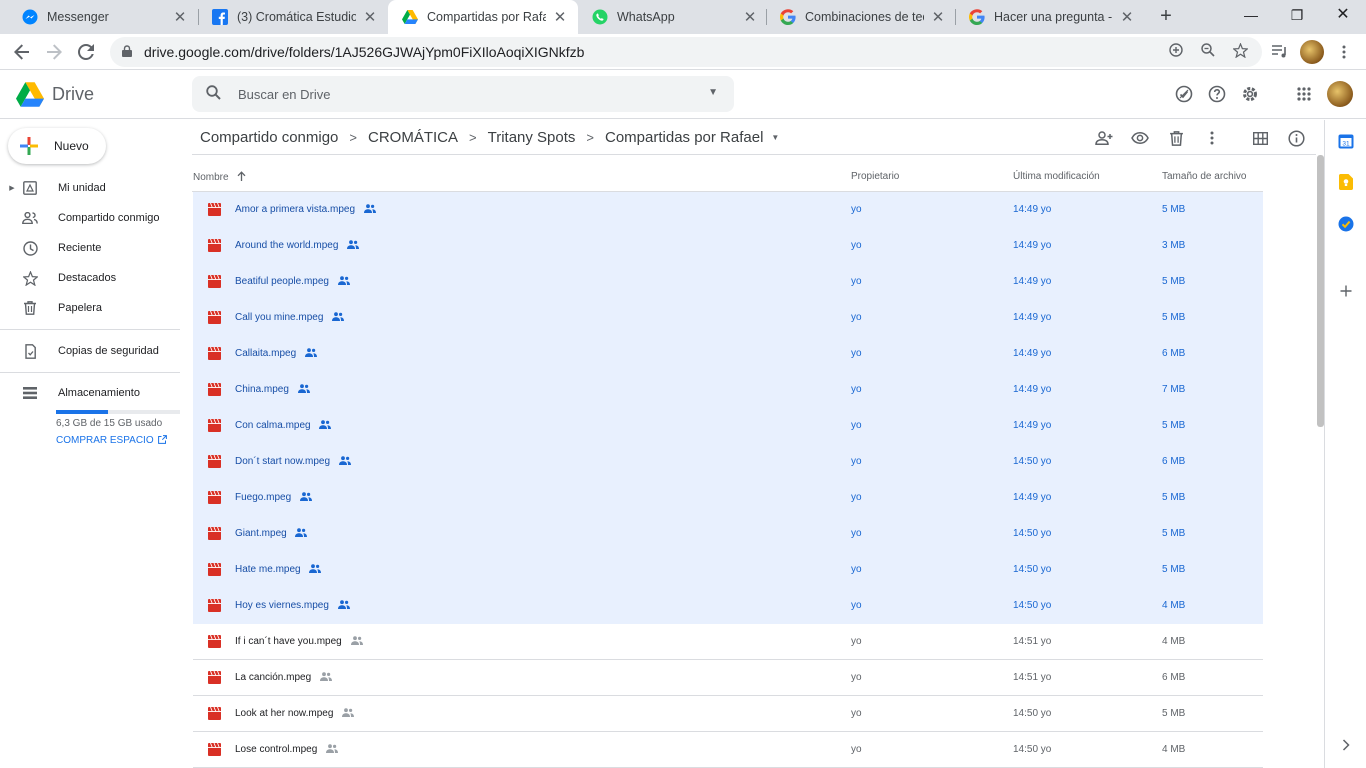  What do you see at coordinates (856, 353) in the screenshot?
I see `file-owner: yo` at bounding box center [856, 353].